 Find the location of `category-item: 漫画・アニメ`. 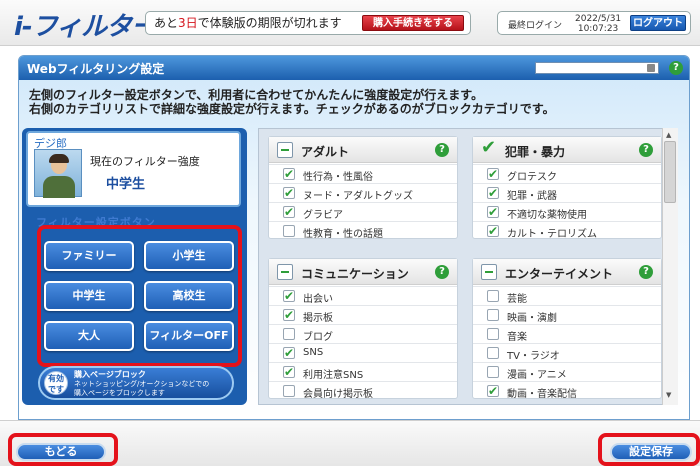

category-item: 漫画・アニメ is located at coordinates (567, 371).